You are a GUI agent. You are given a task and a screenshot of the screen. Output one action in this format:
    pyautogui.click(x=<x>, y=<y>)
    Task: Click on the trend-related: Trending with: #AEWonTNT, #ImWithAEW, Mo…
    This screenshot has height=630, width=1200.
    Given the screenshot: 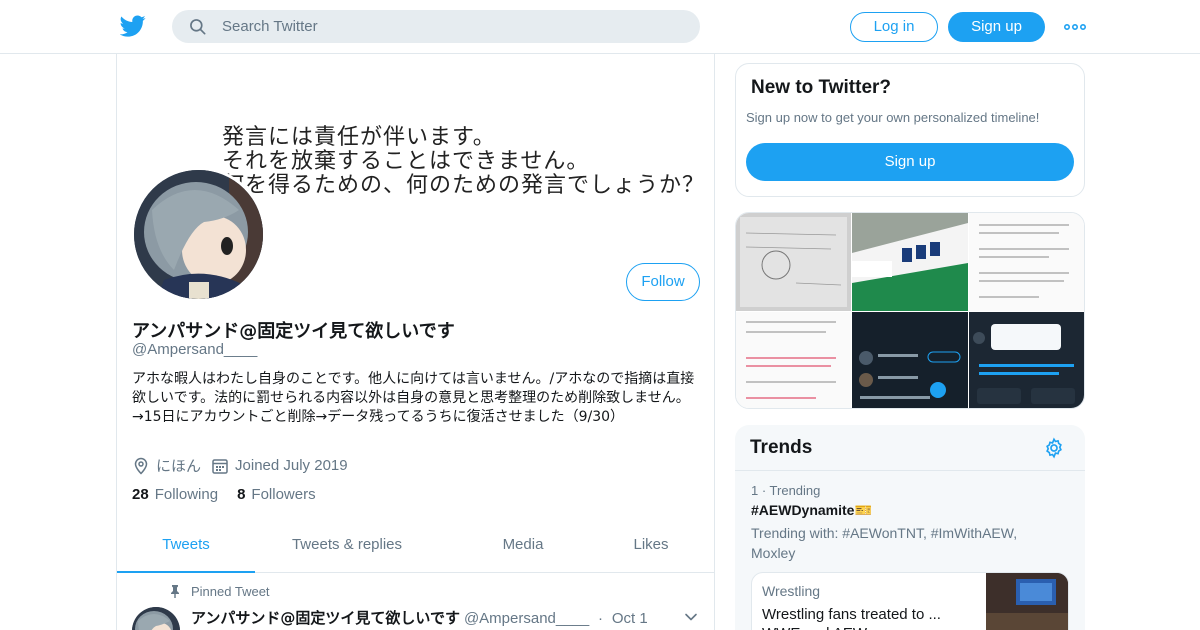 What is the action you would take?
    pyautogui.click(x=884, y=543)
    